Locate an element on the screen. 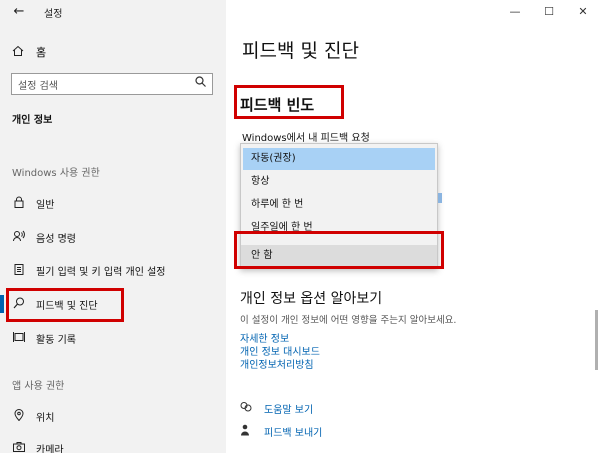 The height and width of the screenshot is (453, 600). clipboard-icon is located at coordinates (19, 270).